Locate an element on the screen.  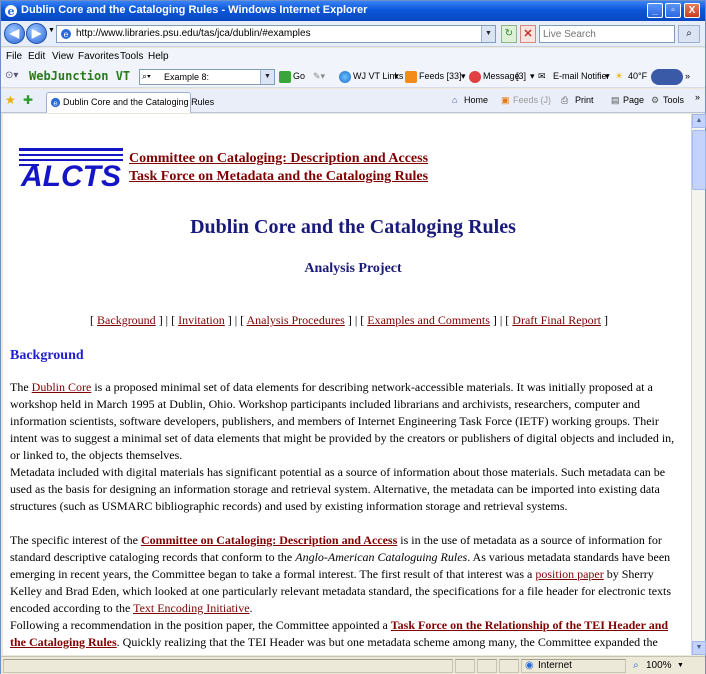
search-input is located at coordinates (605, 34).